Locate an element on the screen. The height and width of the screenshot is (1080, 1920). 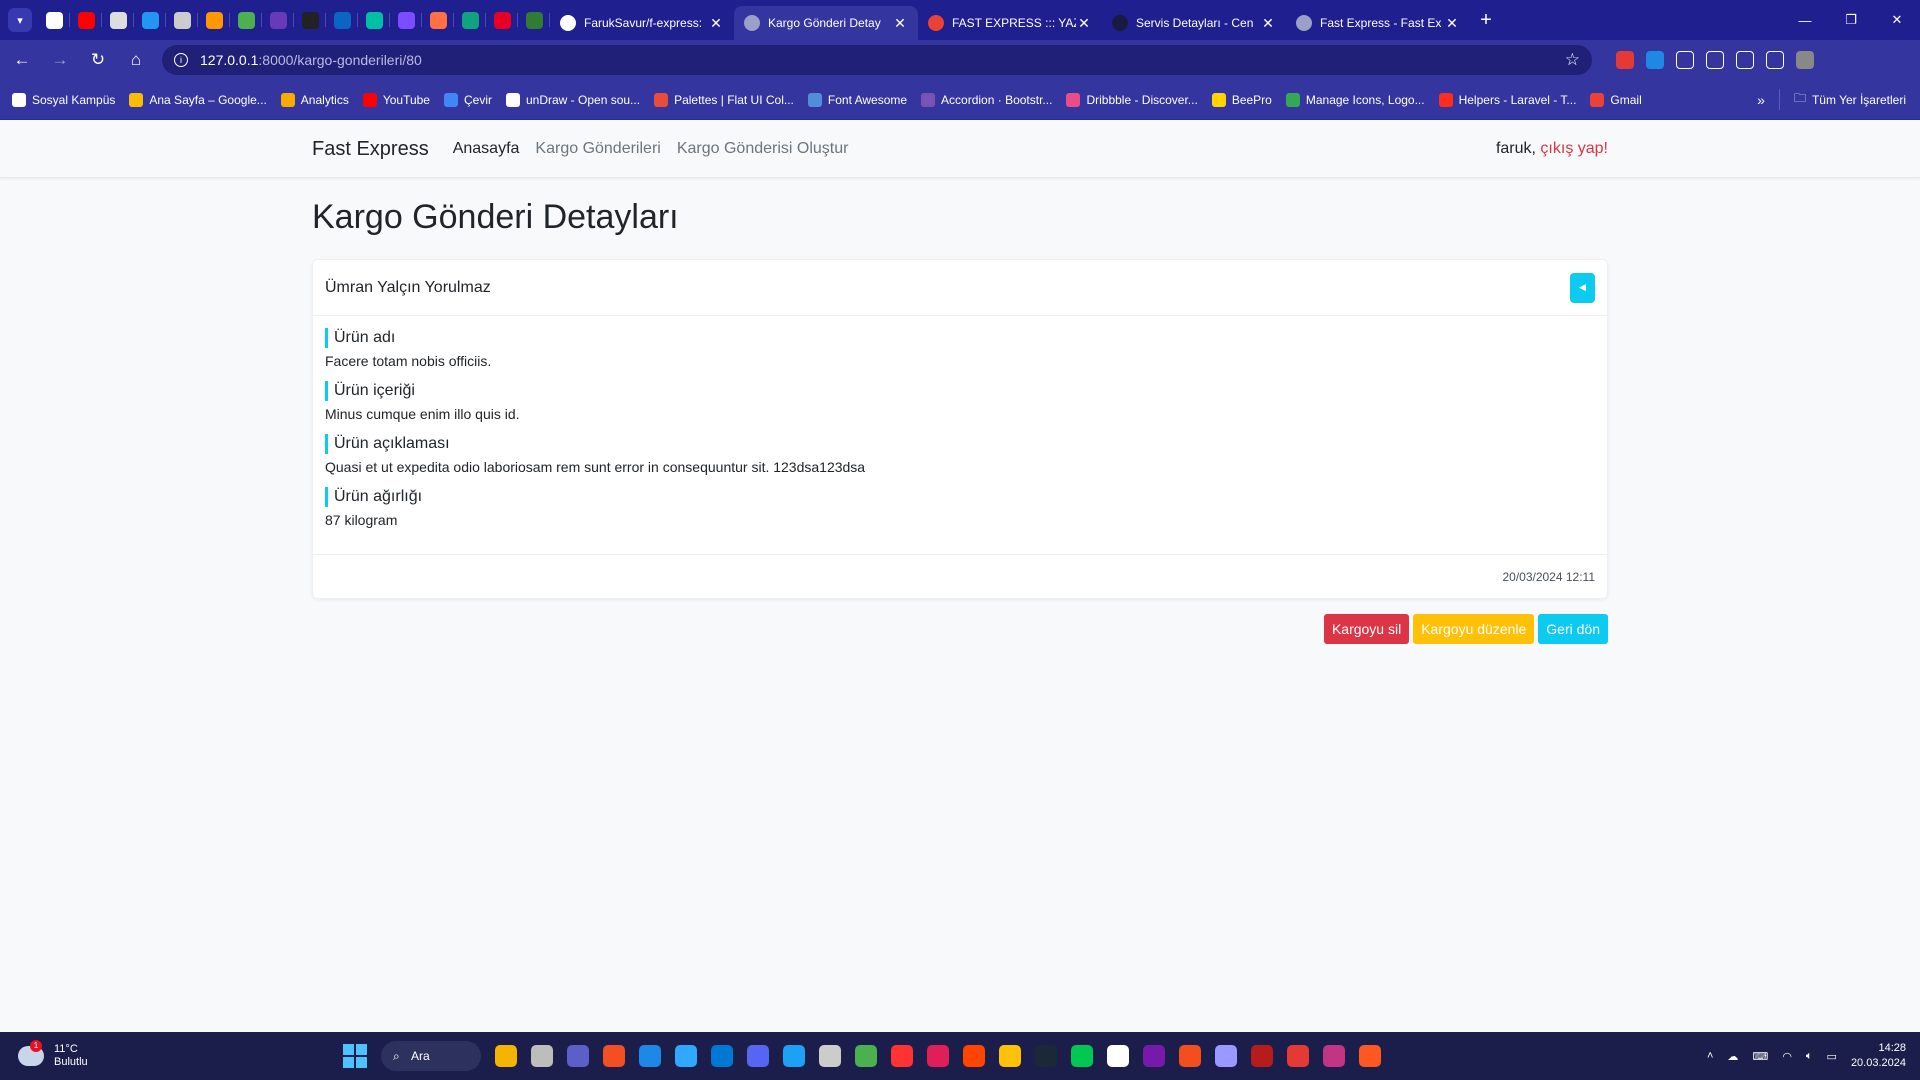
all-bookmarks-folder: 🗀 Tüm Yer İşaretleri is located at coordinates (1842, 99).